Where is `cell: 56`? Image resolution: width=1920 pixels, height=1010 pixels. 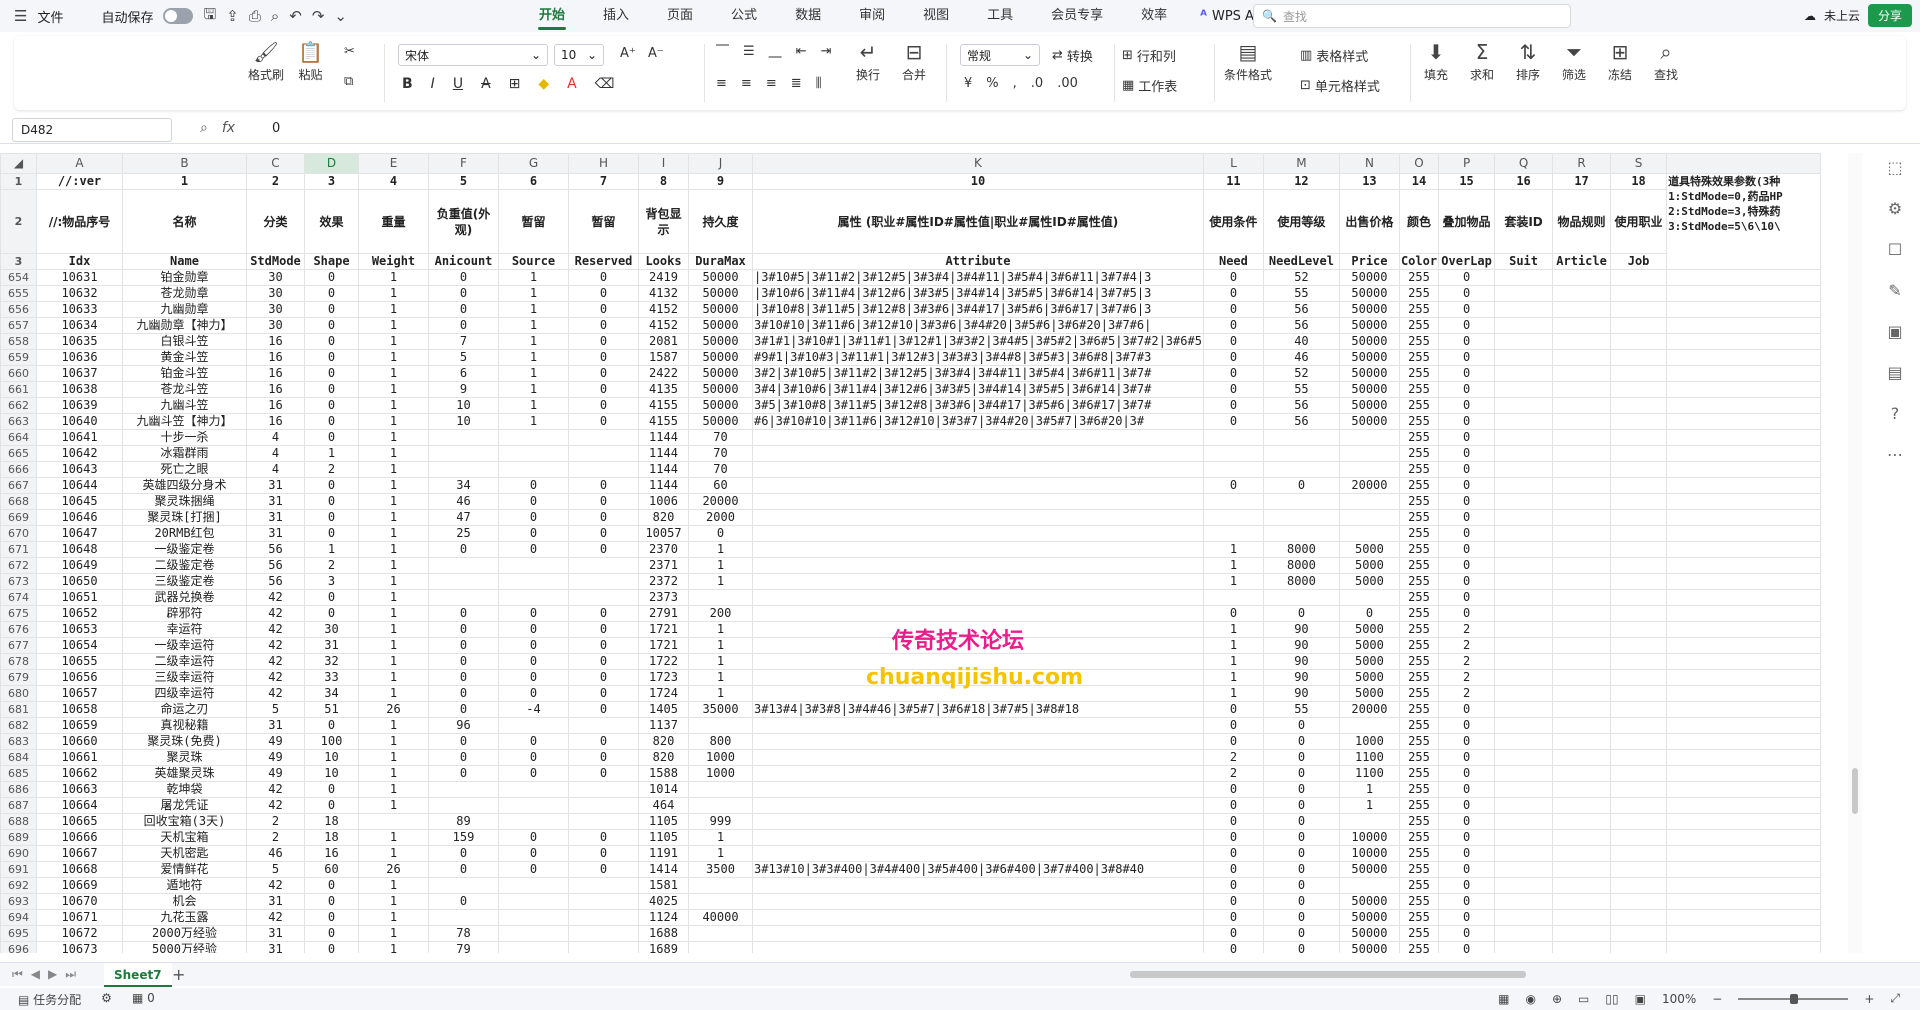 cell: 56 is located at coordinates (1301, 405).